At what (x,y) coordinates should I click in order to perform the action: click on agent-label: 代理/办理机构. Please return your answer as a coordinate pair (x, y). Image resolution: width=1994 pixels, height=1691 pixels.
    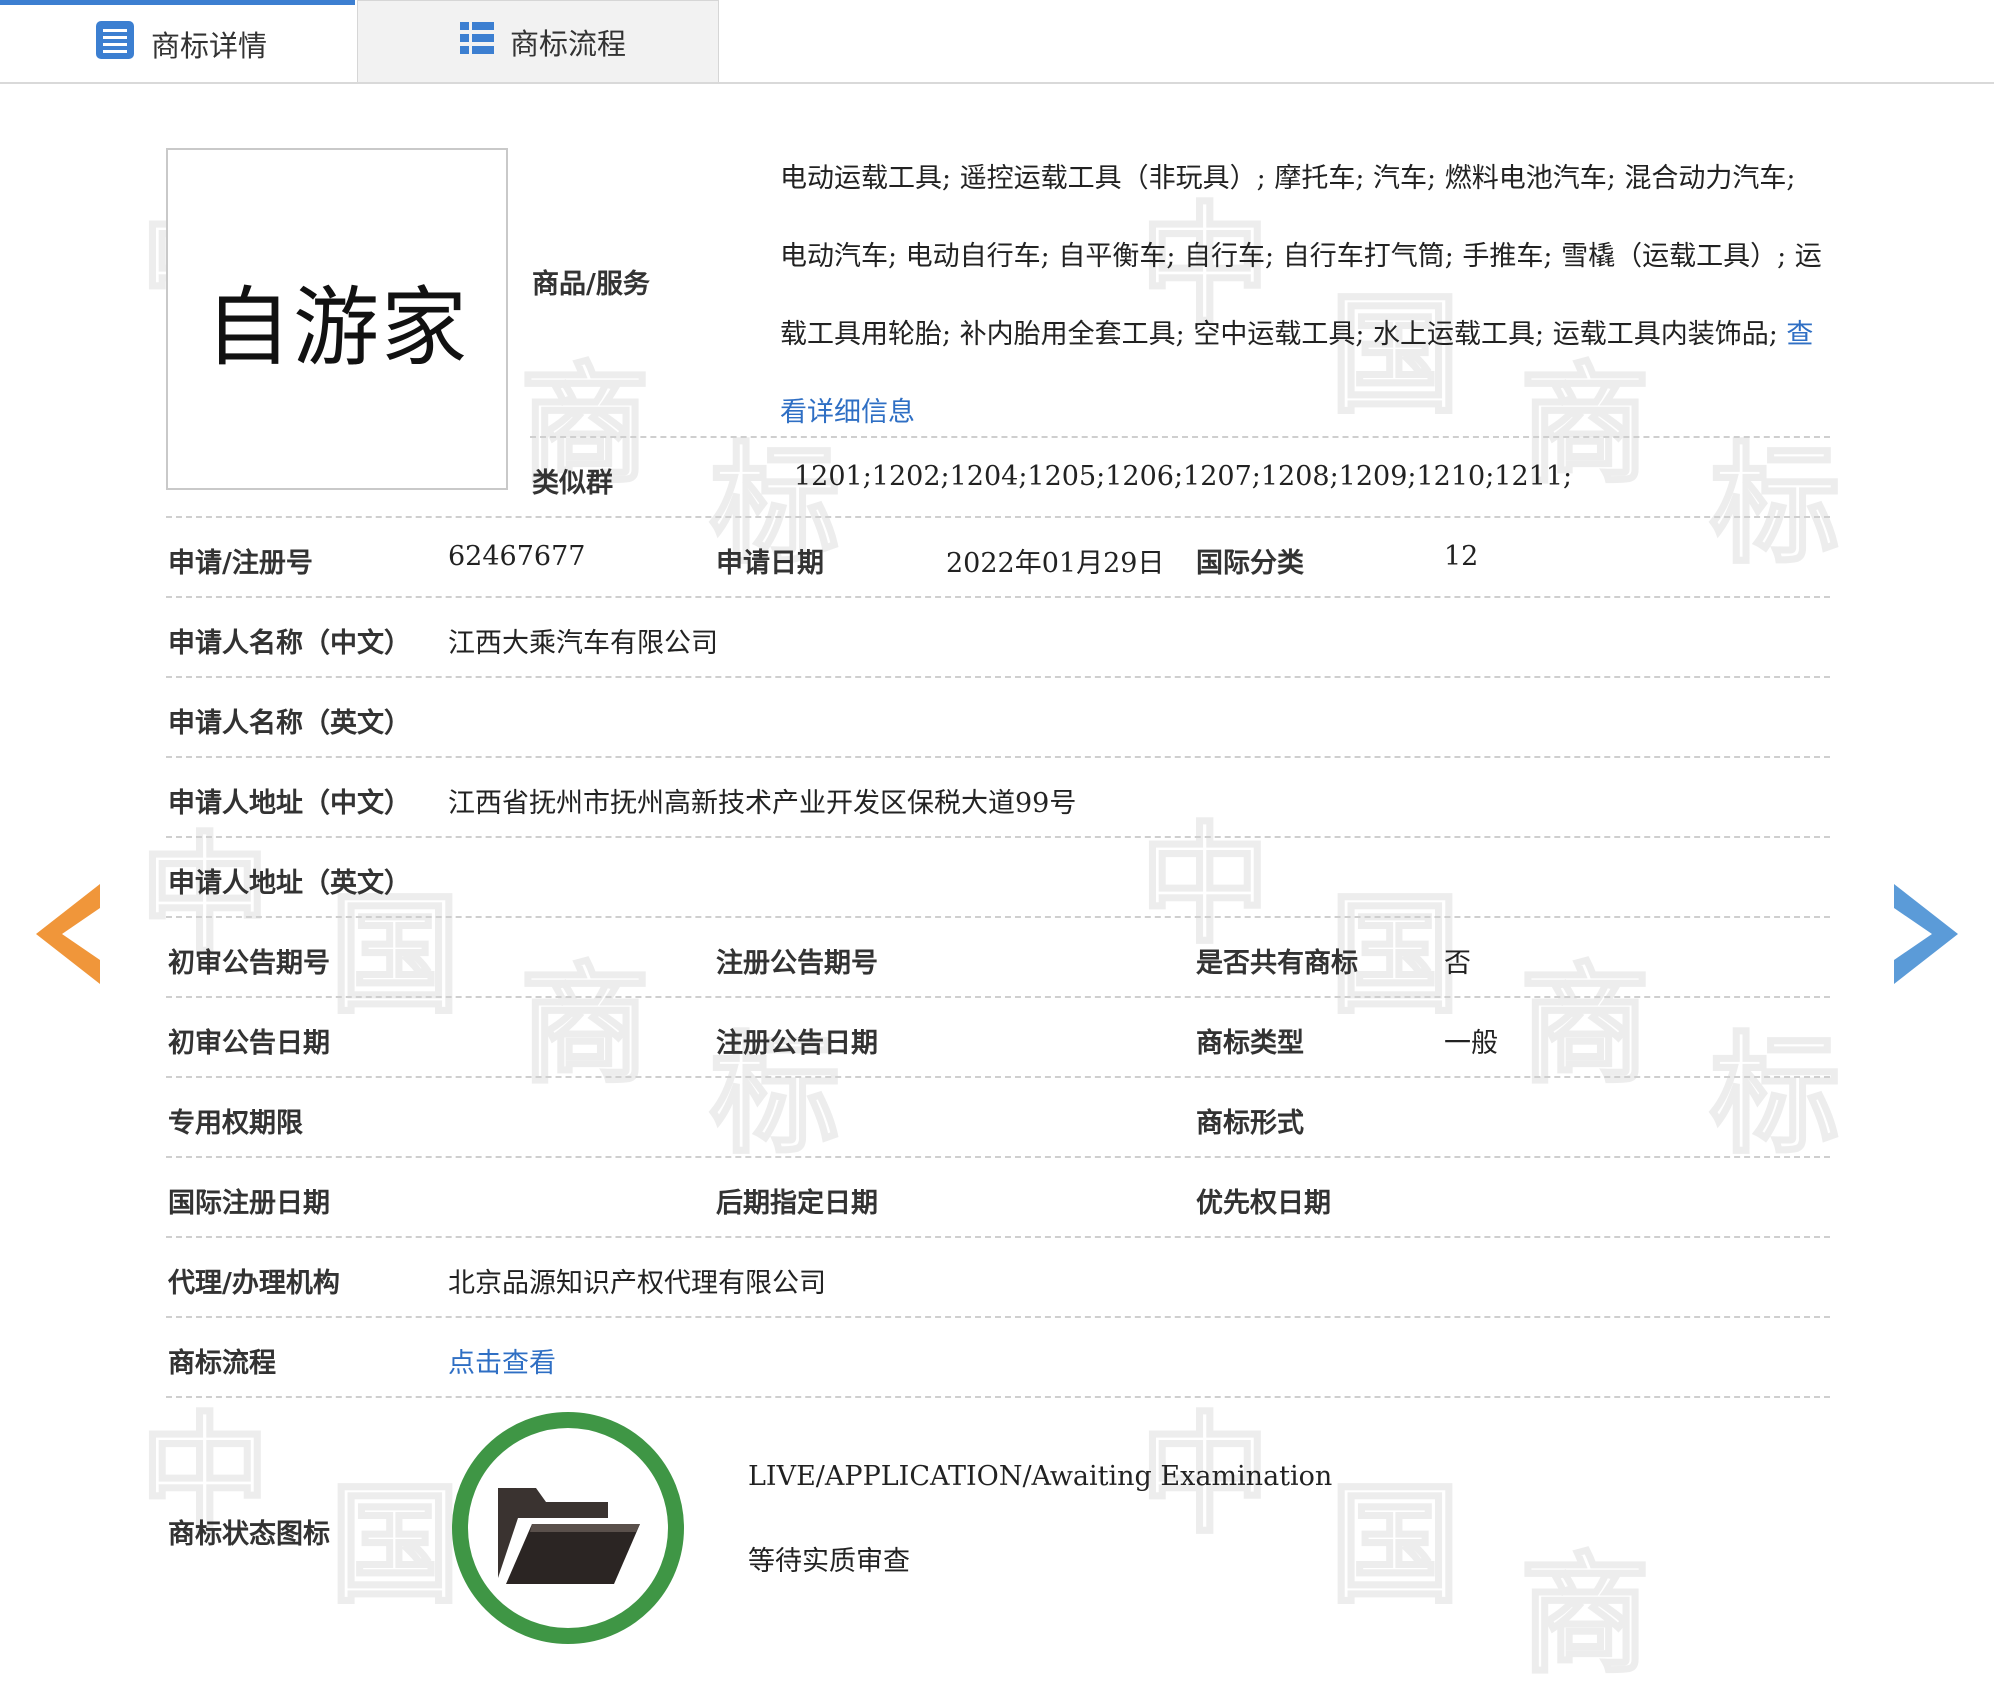
    Looking at the image, I should click on (254, 1283).